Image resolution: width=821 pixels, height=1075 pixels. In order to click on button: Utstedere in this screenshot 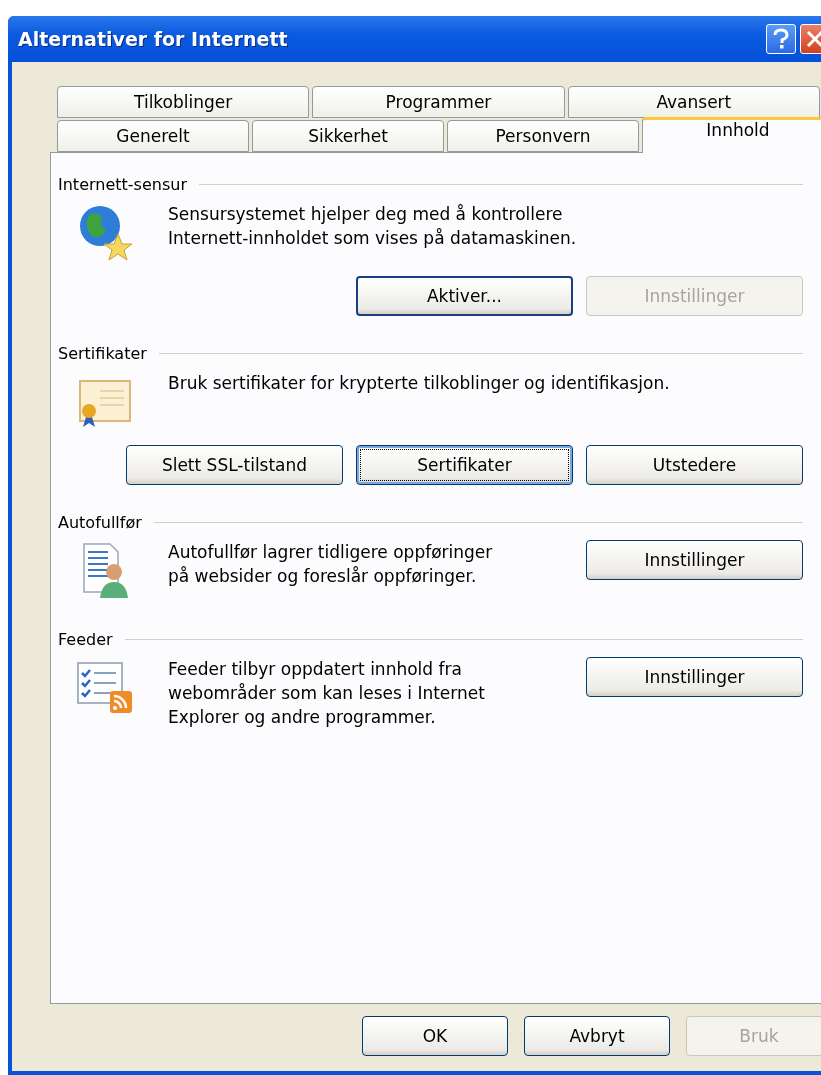, I will do `click(694, 465)`.